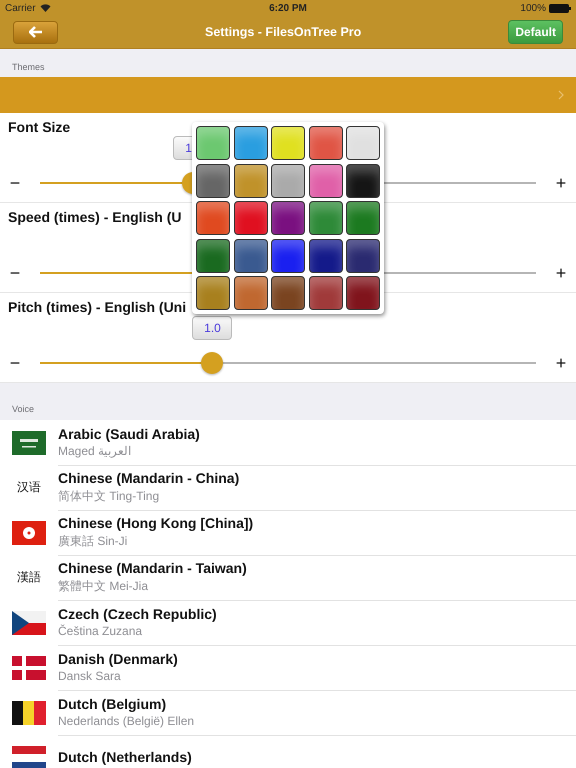  I want to click on slider-label: Font Size, so click(40, 127).